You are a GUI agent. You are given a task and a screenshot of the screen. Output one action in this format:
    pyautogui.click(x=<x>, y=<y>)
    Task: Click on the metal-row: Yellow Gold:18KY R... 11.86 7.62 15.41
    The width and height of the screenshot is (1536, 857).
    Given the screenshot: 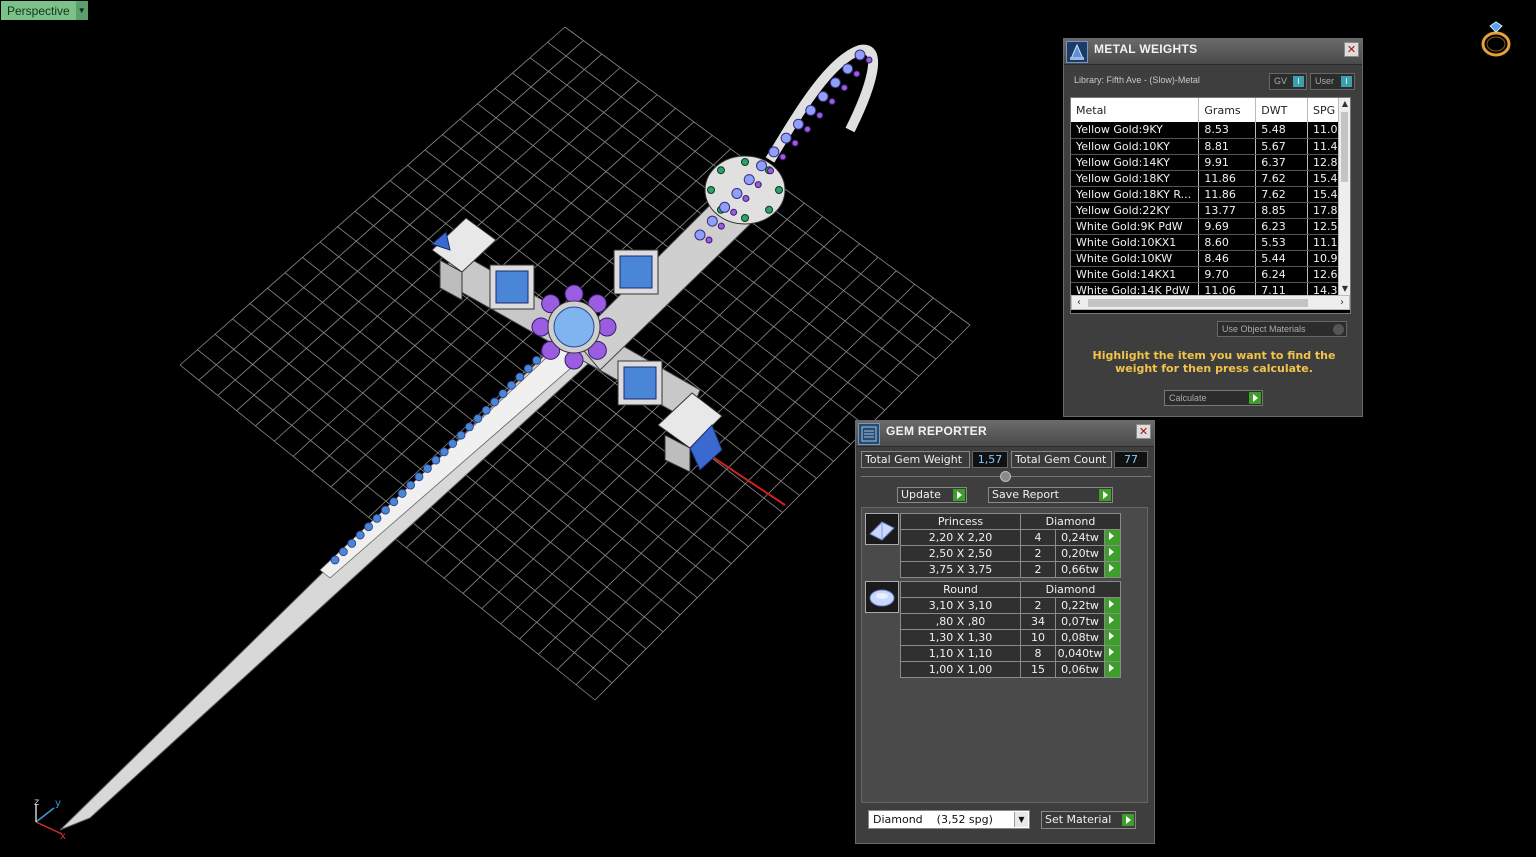 What is the action you would take?
    pyautogui.click(x=1210, y=194)
    